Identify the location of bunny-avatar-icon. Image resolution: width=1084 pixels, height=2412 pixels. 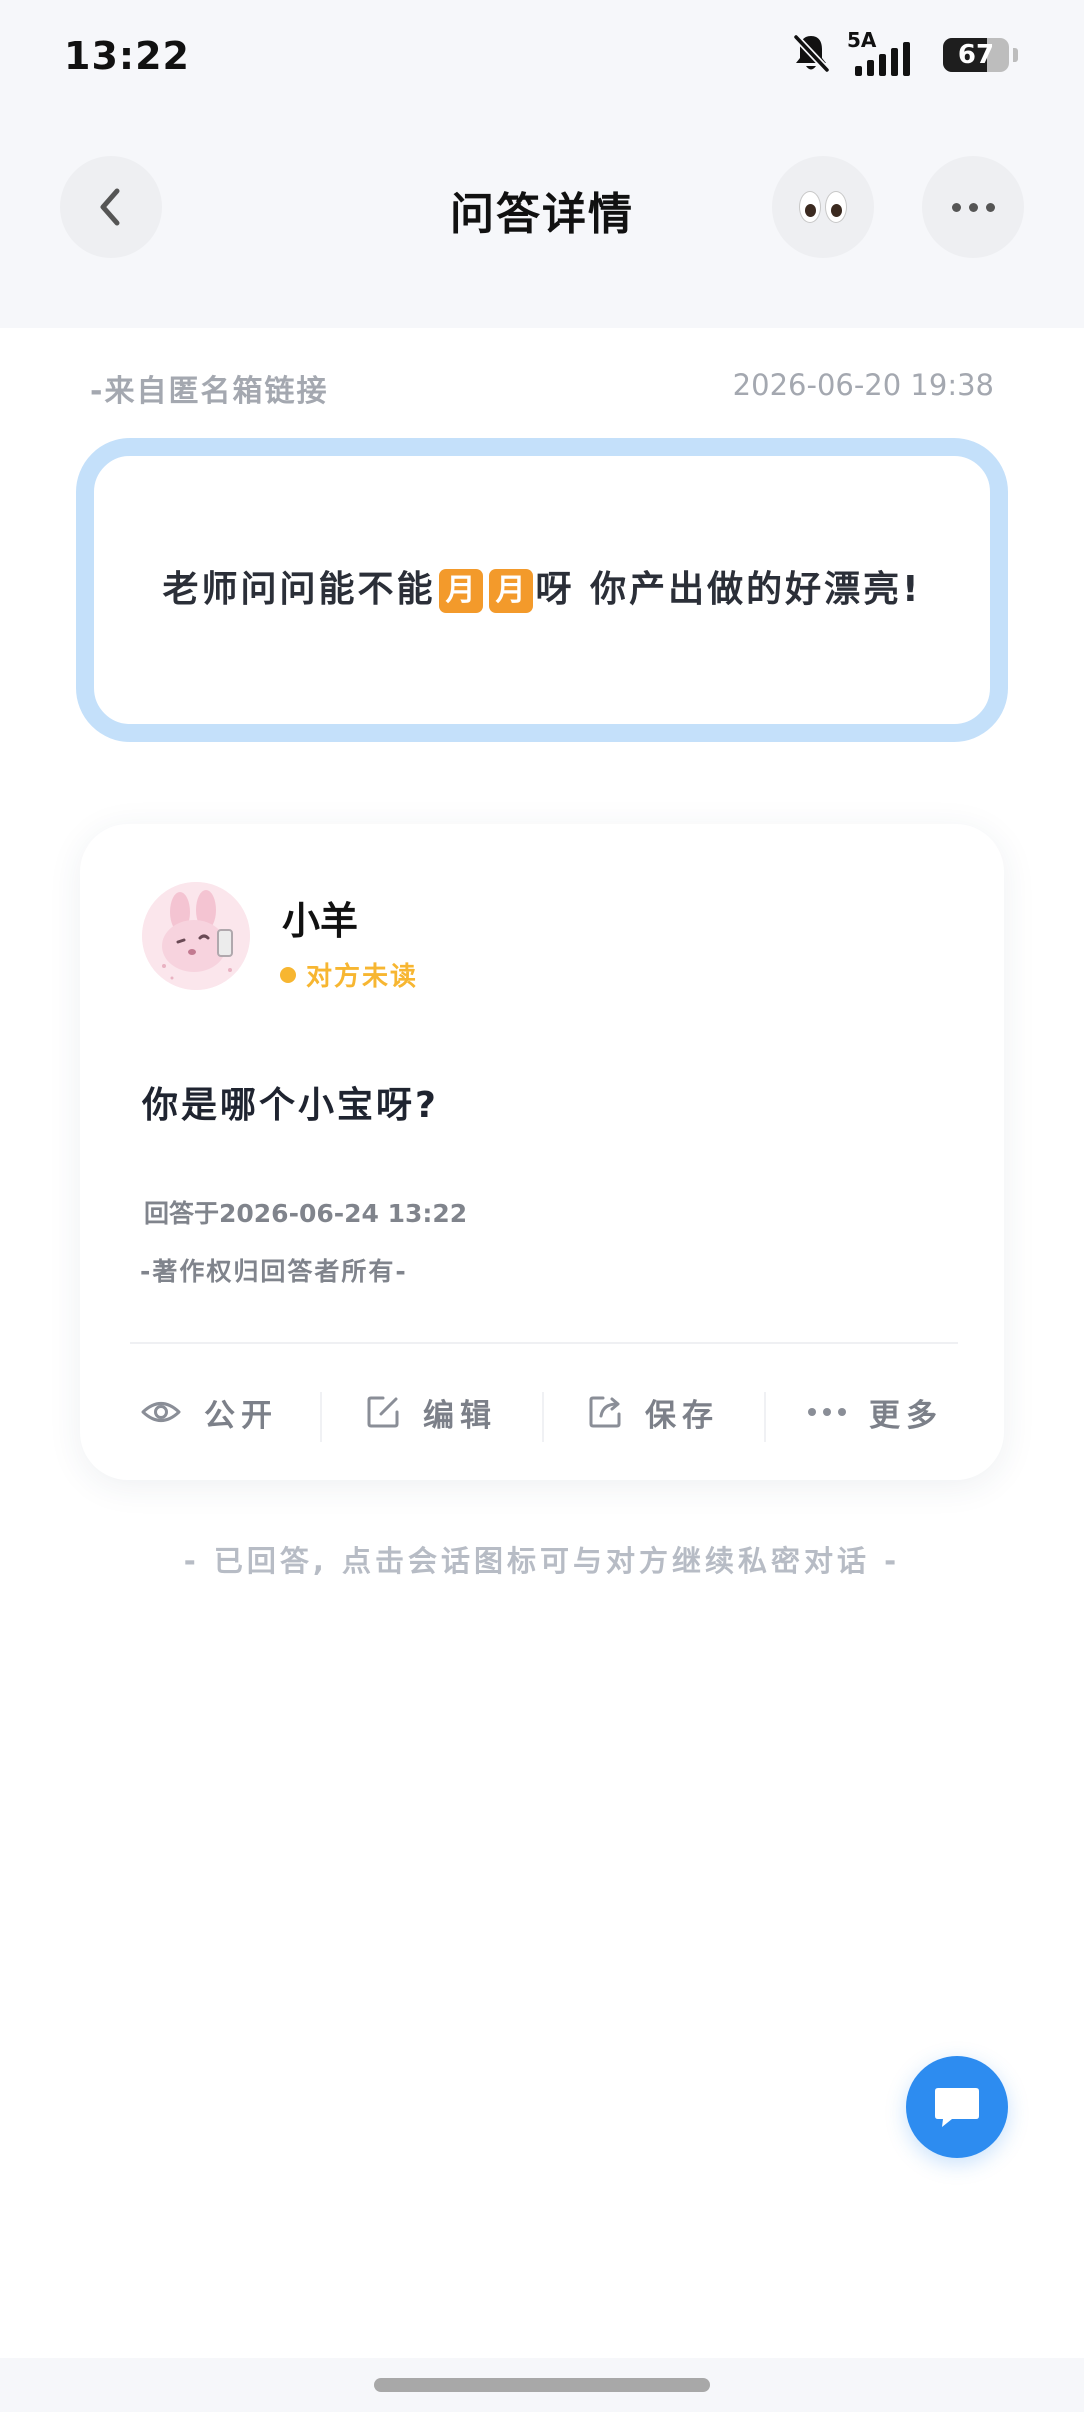
(196, 936).